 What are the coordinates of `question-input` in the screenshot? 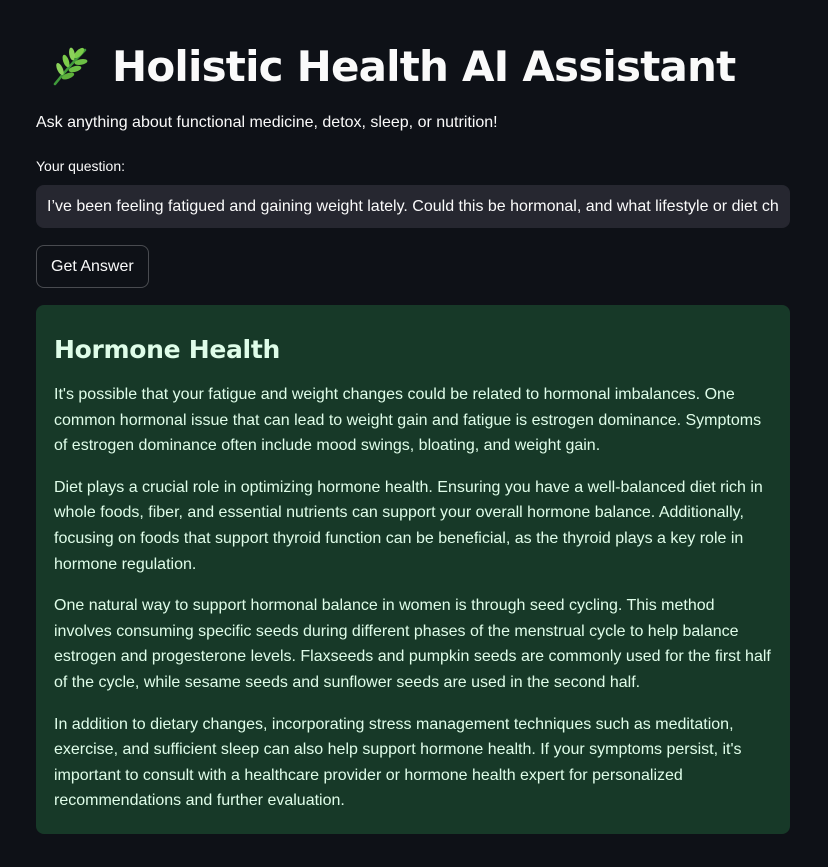 It's located at (413, 206).